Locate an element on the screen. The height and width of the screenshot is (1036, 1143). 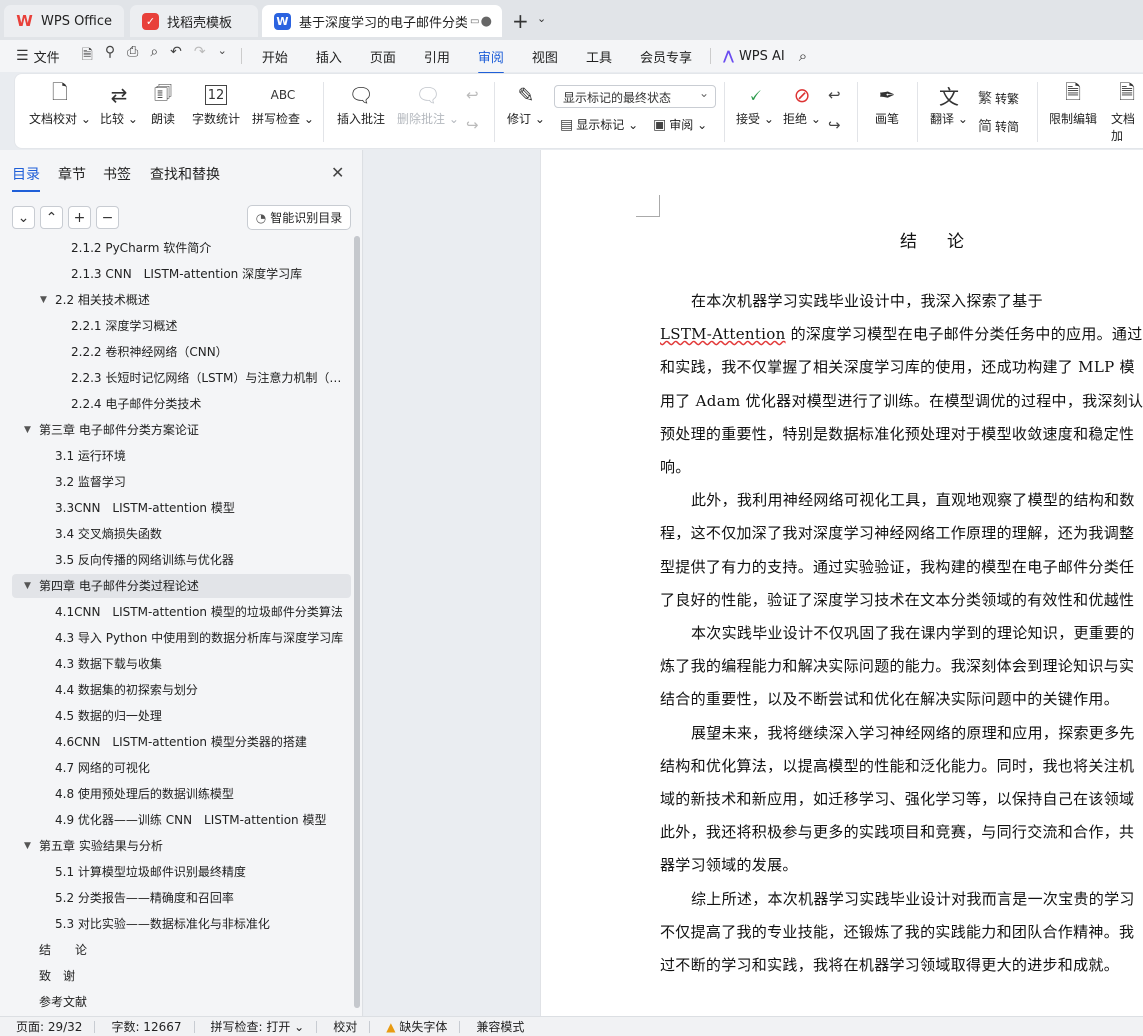
word-count-button: 12 字数统计 is located at coordinates (216, 103).